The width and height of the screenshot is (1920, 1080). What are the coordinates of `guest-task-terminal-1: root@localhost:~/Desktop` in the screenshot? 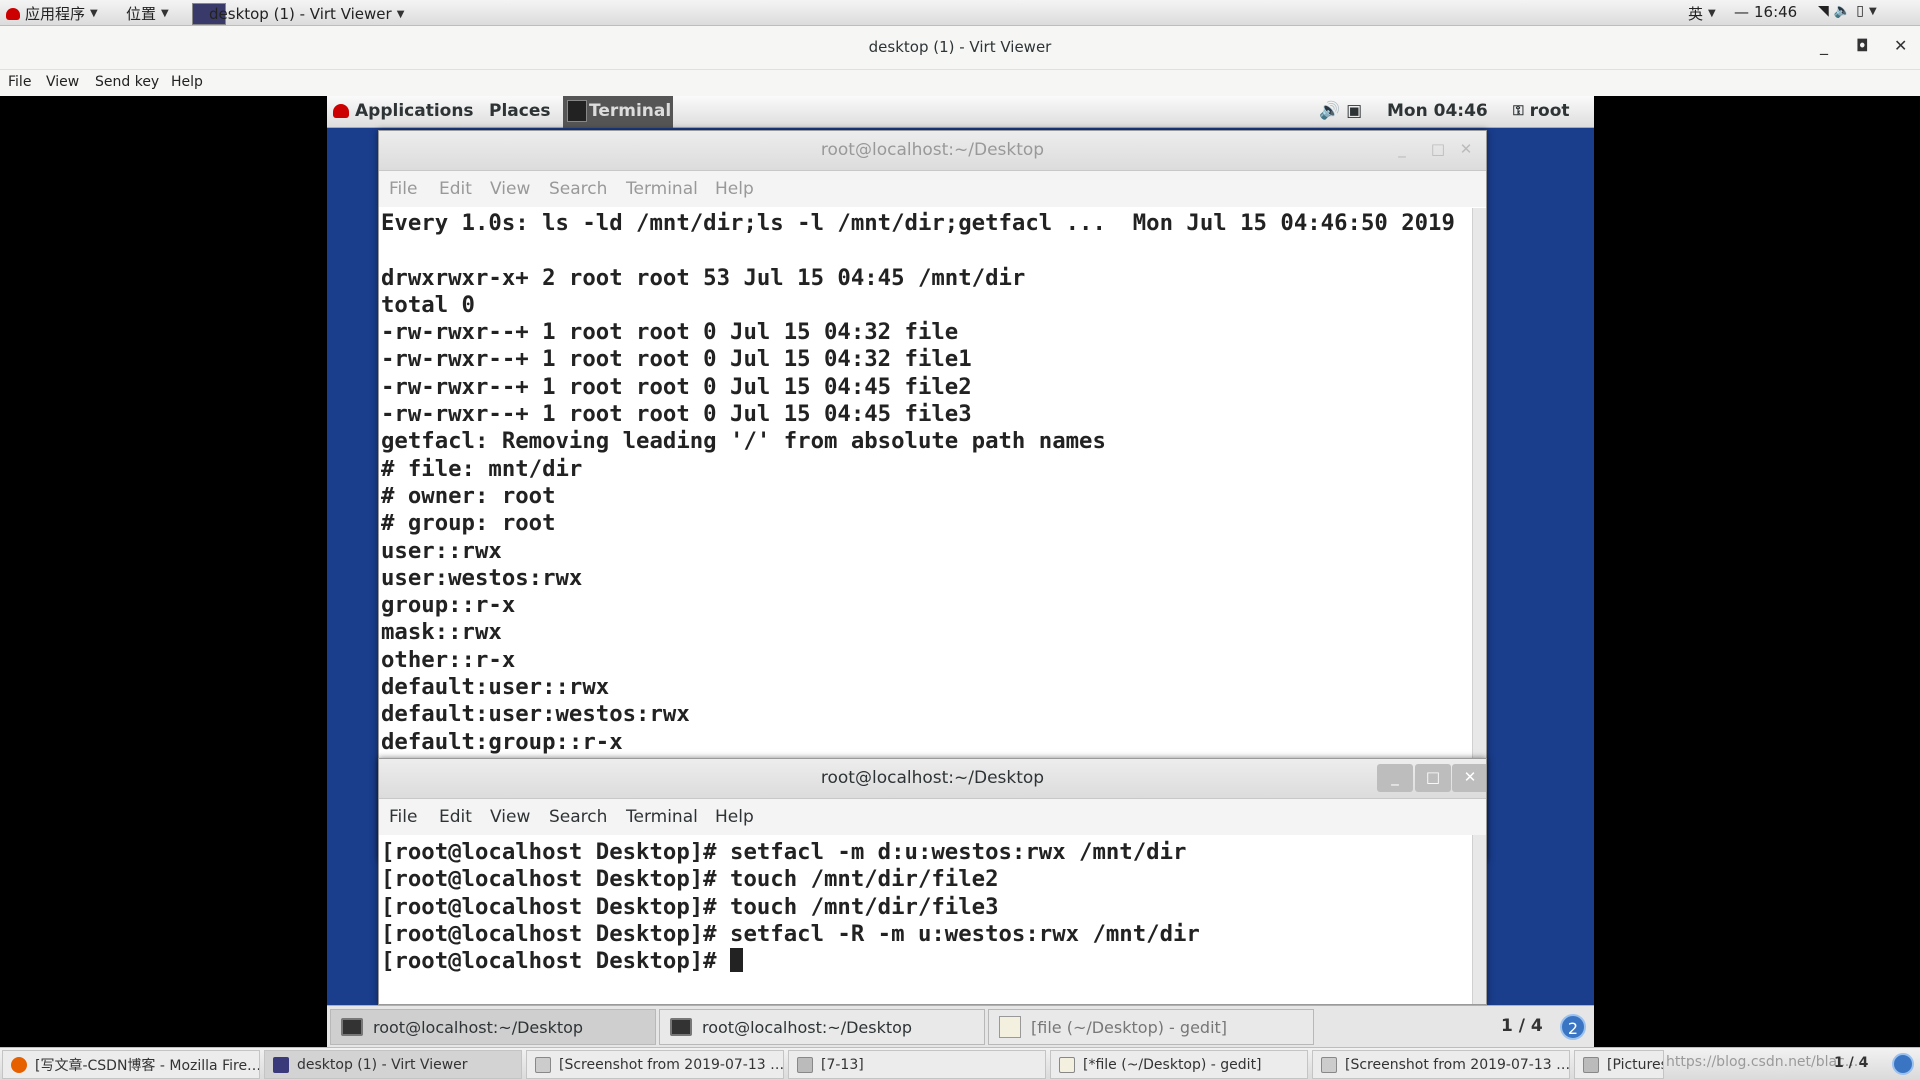 It's located at (493, 1027).